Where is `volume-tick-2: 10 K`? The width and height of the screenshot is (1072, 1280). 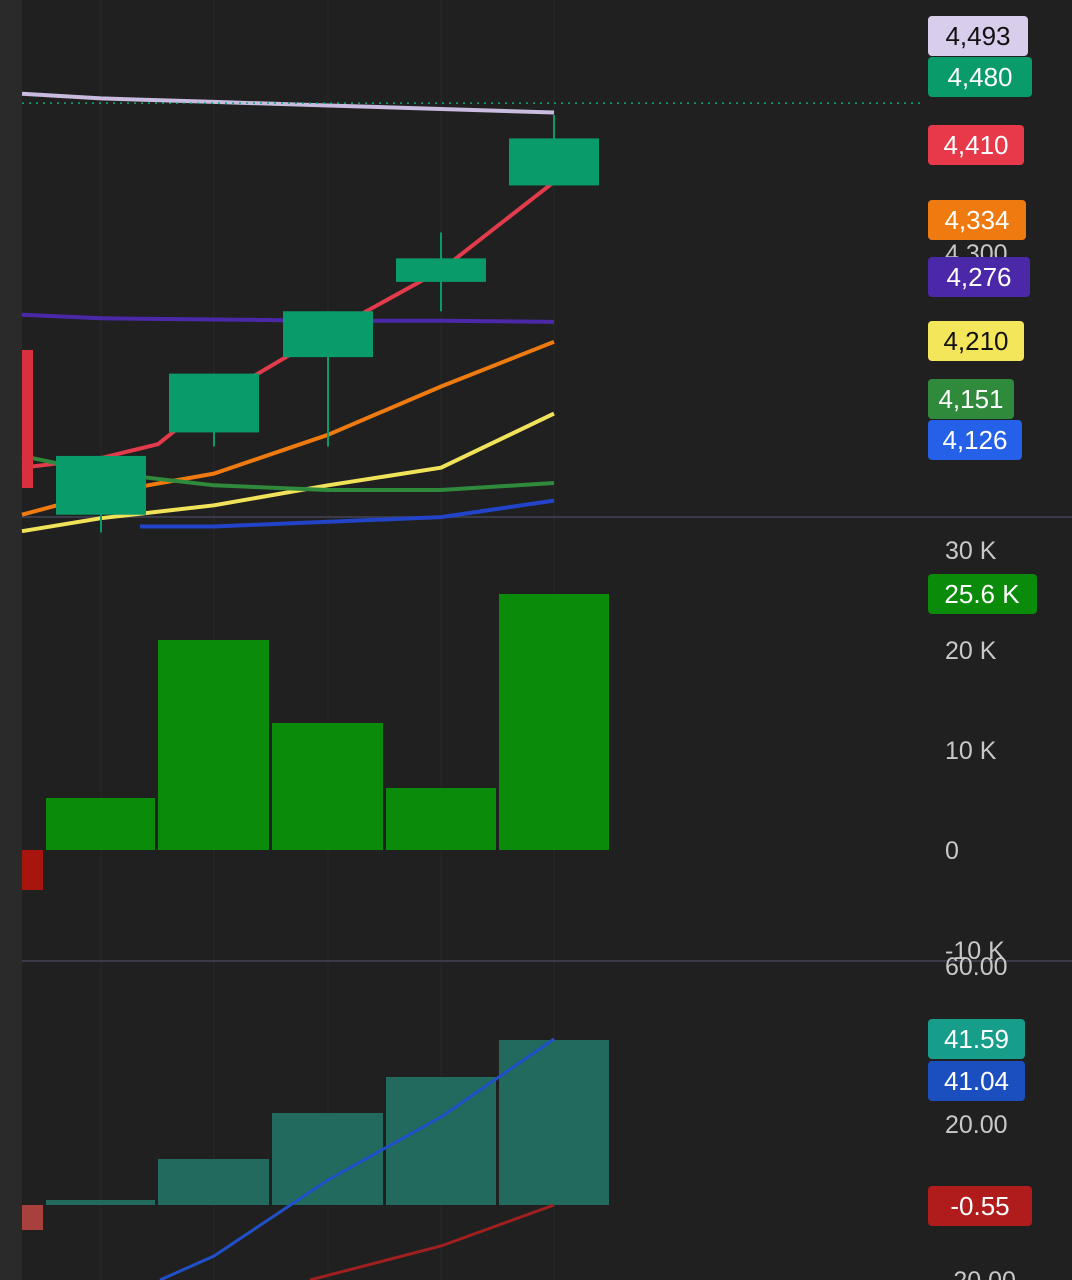
volume-tick-2: 10 K is located at coordinates (971, 751).